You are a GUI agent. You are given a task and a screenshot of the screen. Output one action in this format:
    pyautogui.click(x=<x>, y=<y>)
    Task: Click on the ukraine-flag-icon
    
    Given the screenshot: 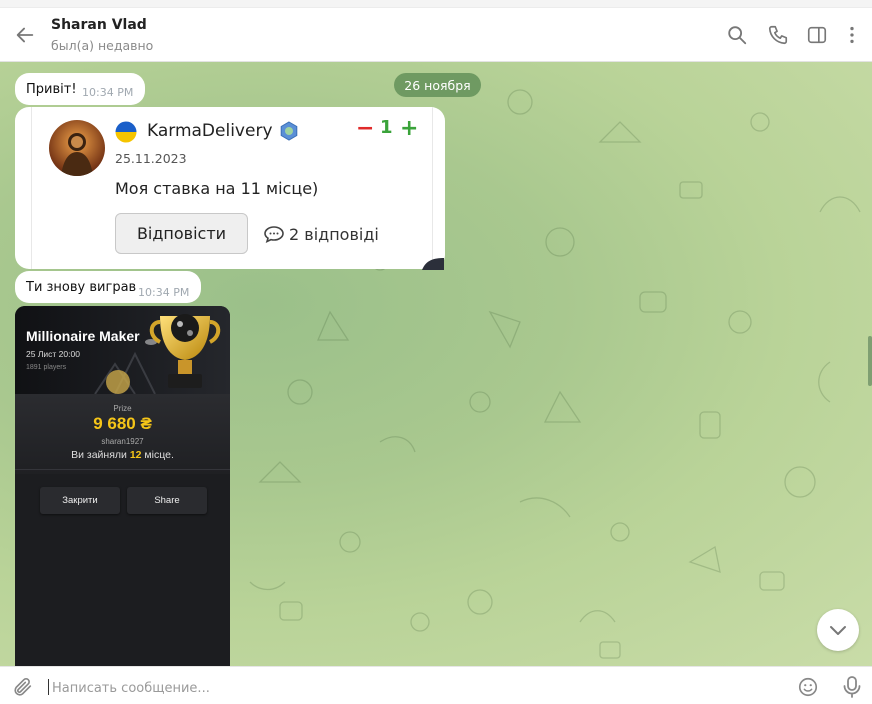 What is the action you would take?
    pyautogui.click(x=126, y=132)
    